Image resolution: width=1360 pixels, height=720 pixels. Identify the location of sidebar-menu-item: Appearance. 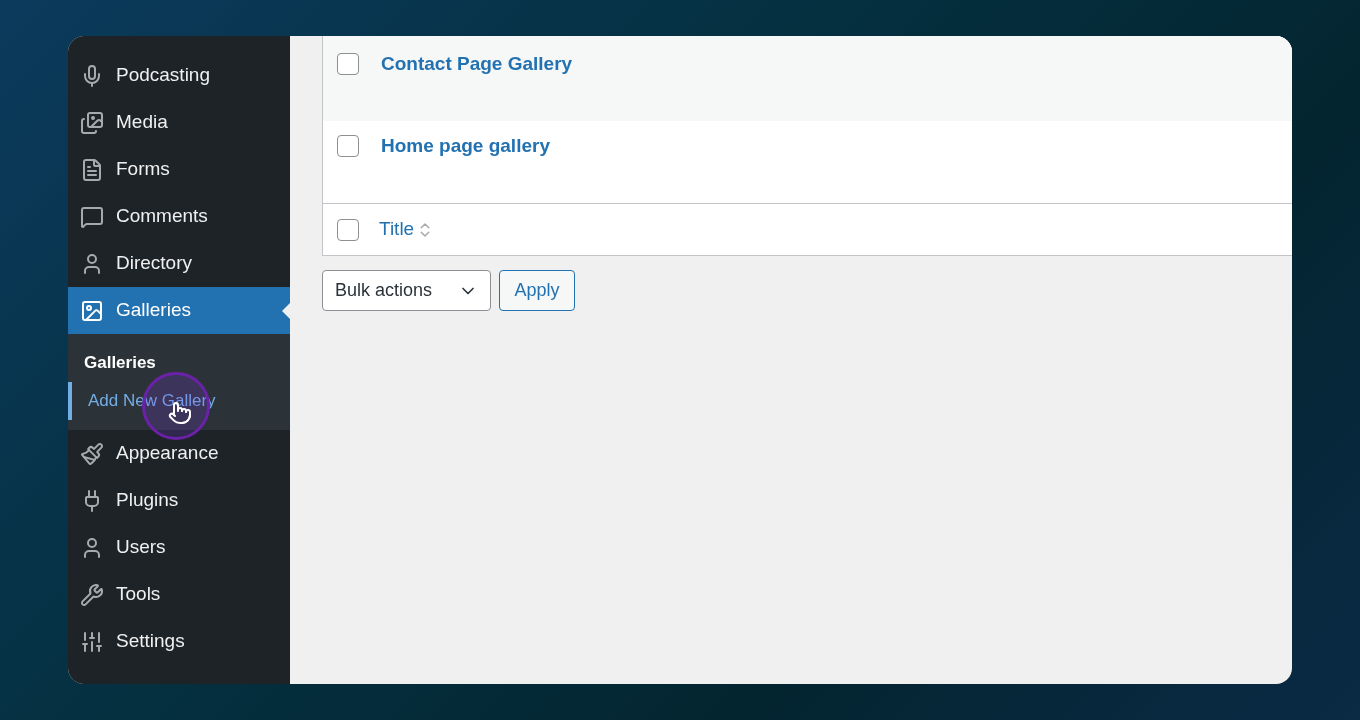
(179, 453).